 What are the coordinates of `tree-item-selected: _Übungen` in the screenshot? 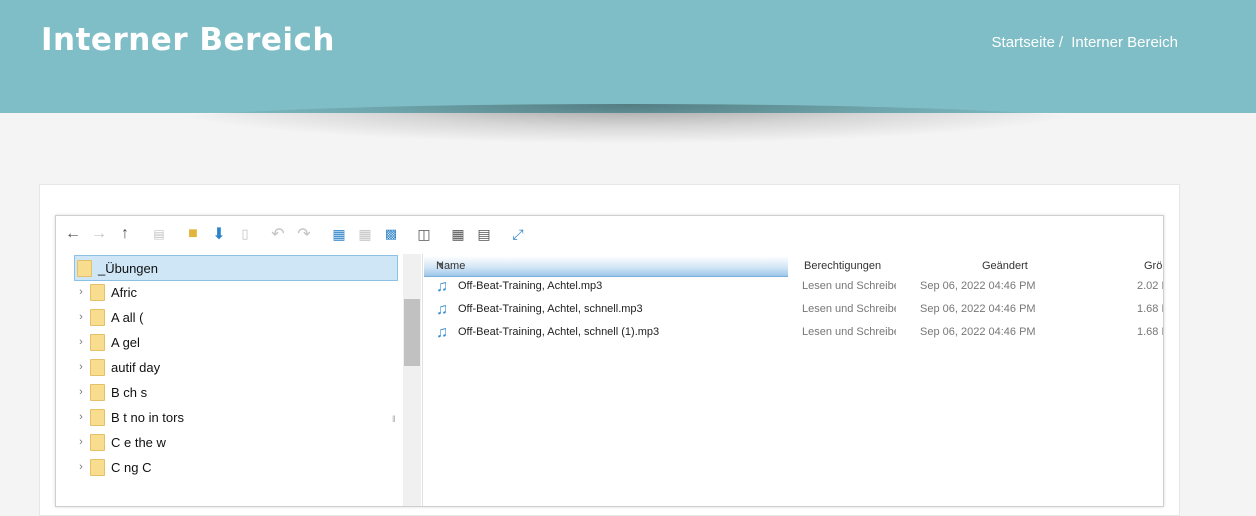 It's located at (236, 268).